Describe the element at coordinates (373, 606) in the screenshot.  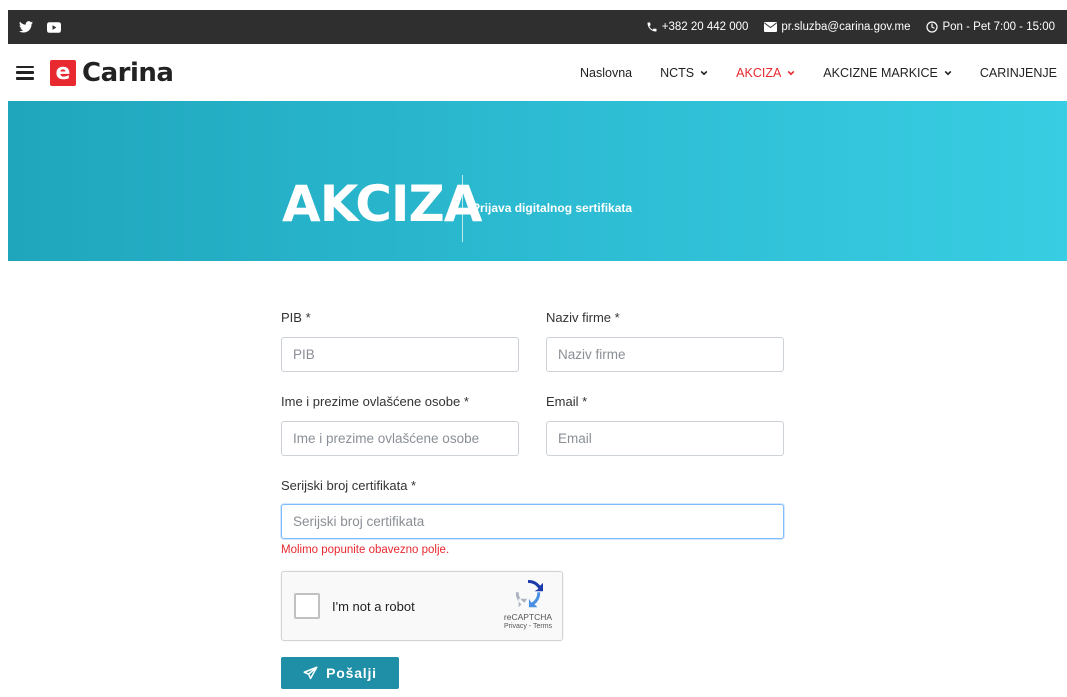
I see `recaptcha-label: I'm not a robot` at that location.